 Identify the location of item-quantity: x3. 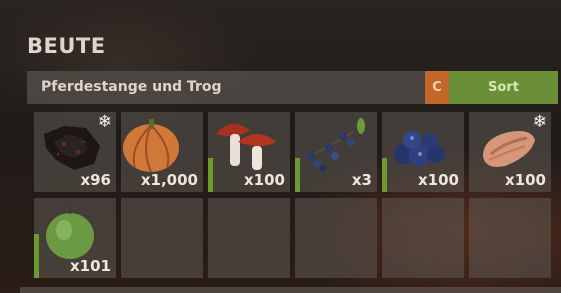
(361, 180).